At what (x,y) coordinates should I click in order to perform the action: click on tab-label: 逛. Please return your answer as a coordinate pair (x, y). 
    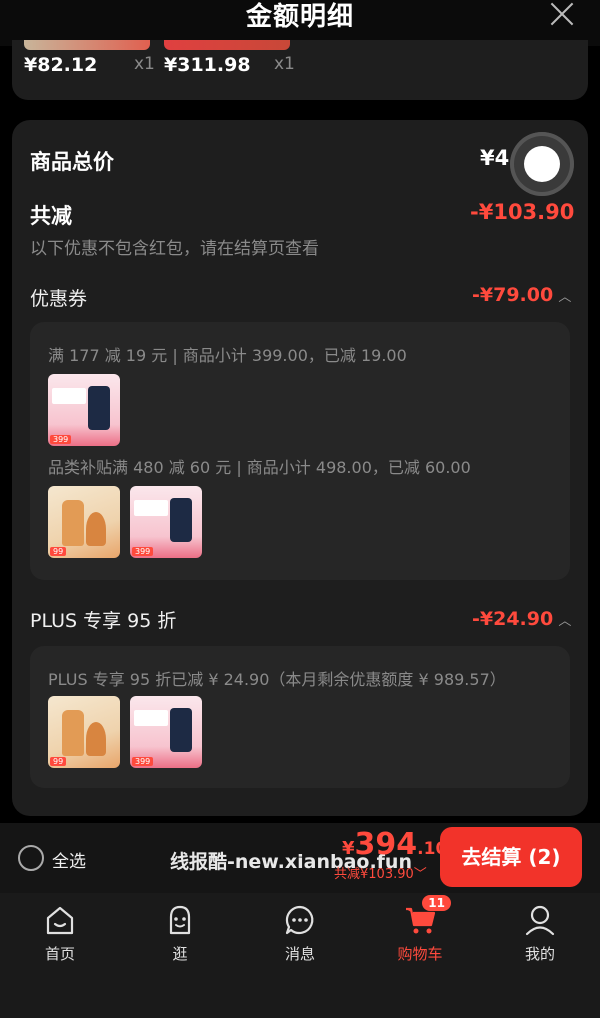
    Looking at the image, I should click on (180, 954).